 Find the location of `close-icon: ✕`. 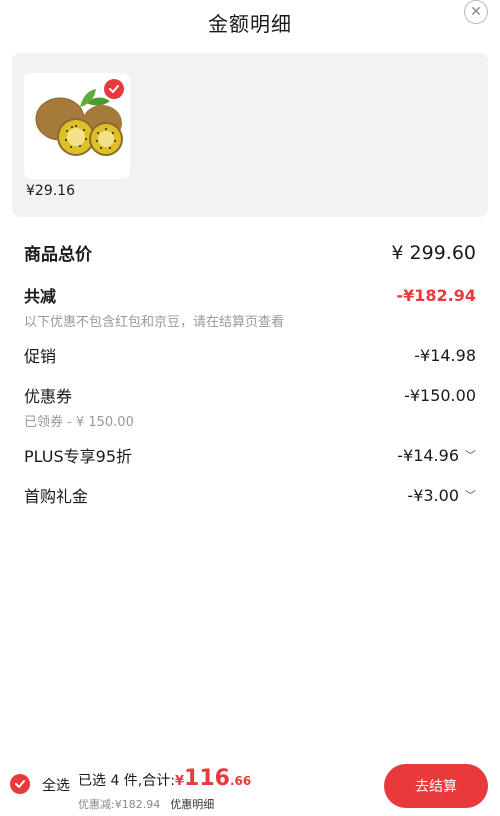

close-icon: ✕ is located at coordinates (476, 12).